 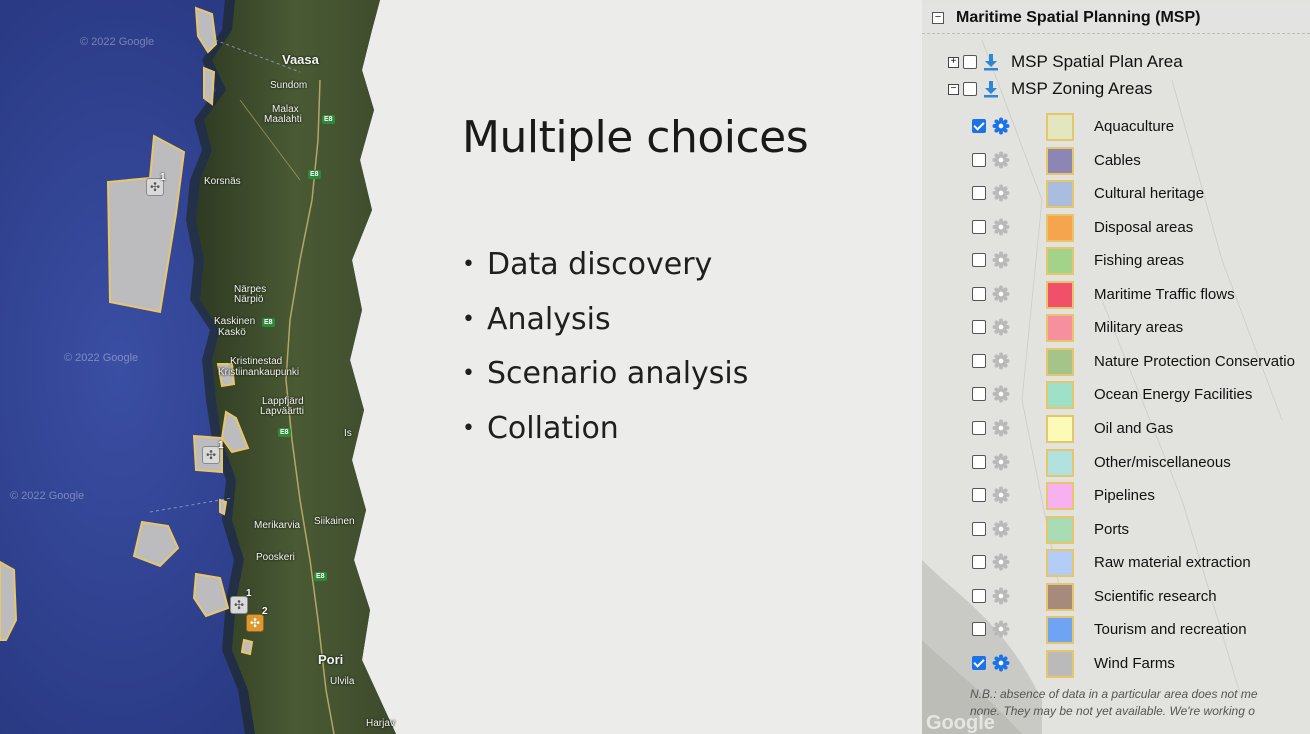 I want to click on layer-row: Military areas, so click(x=1141, y=327).